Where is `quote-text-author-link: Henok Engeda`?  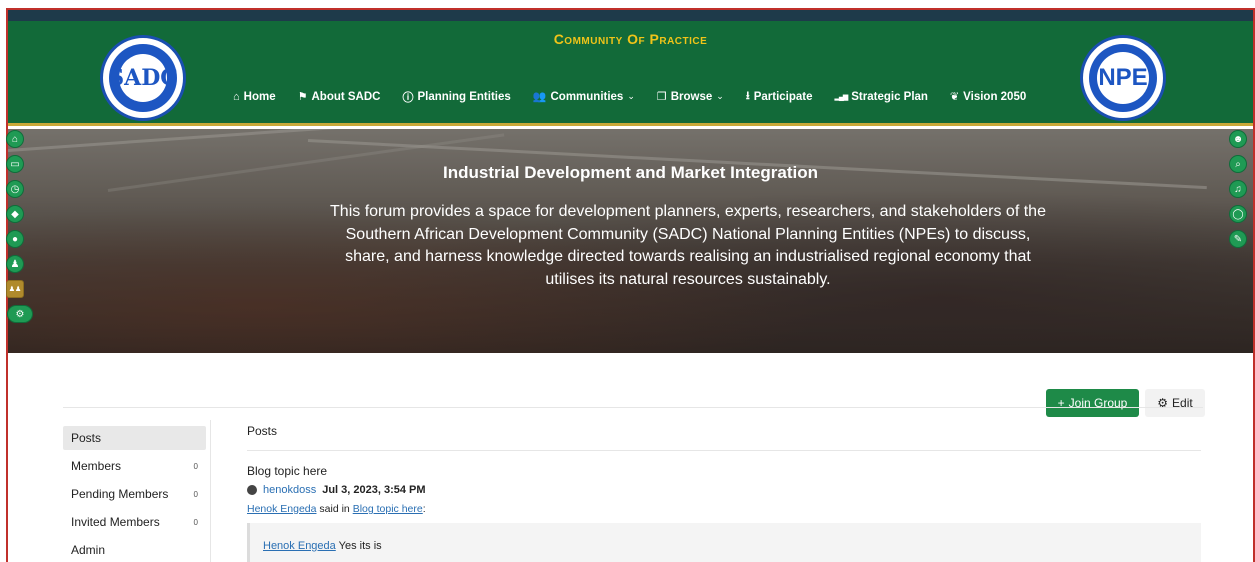 quote-text-author-link: Henok Engeda is located at coordinates (299, 546).